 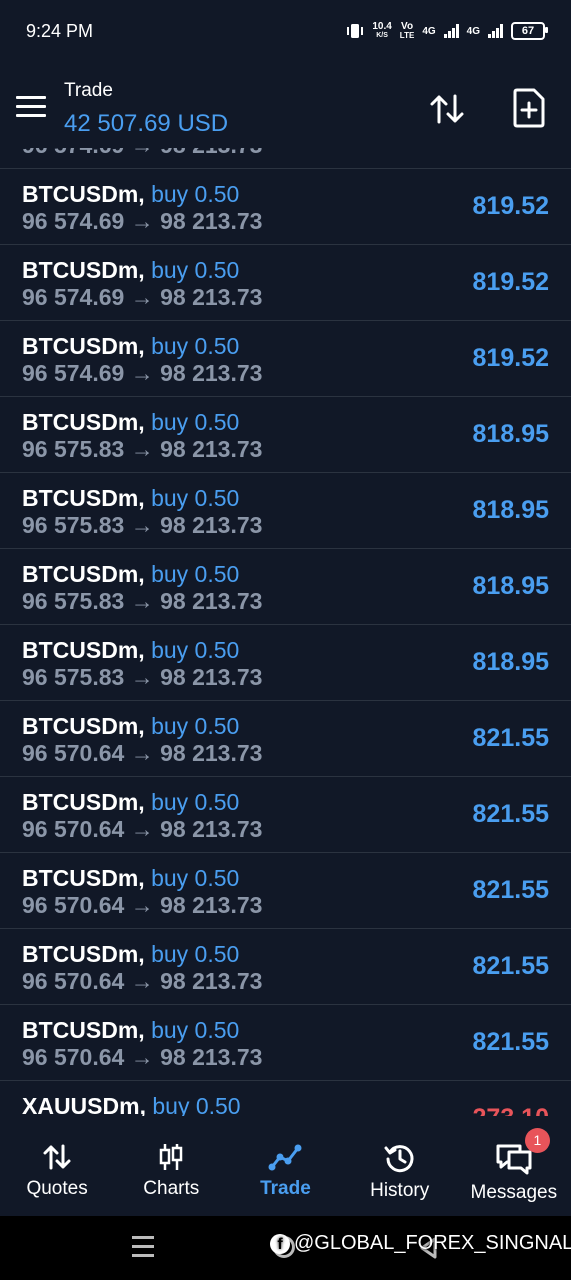 I want to click on nav-messages-label: Messages, so click(x=514, y=1192).